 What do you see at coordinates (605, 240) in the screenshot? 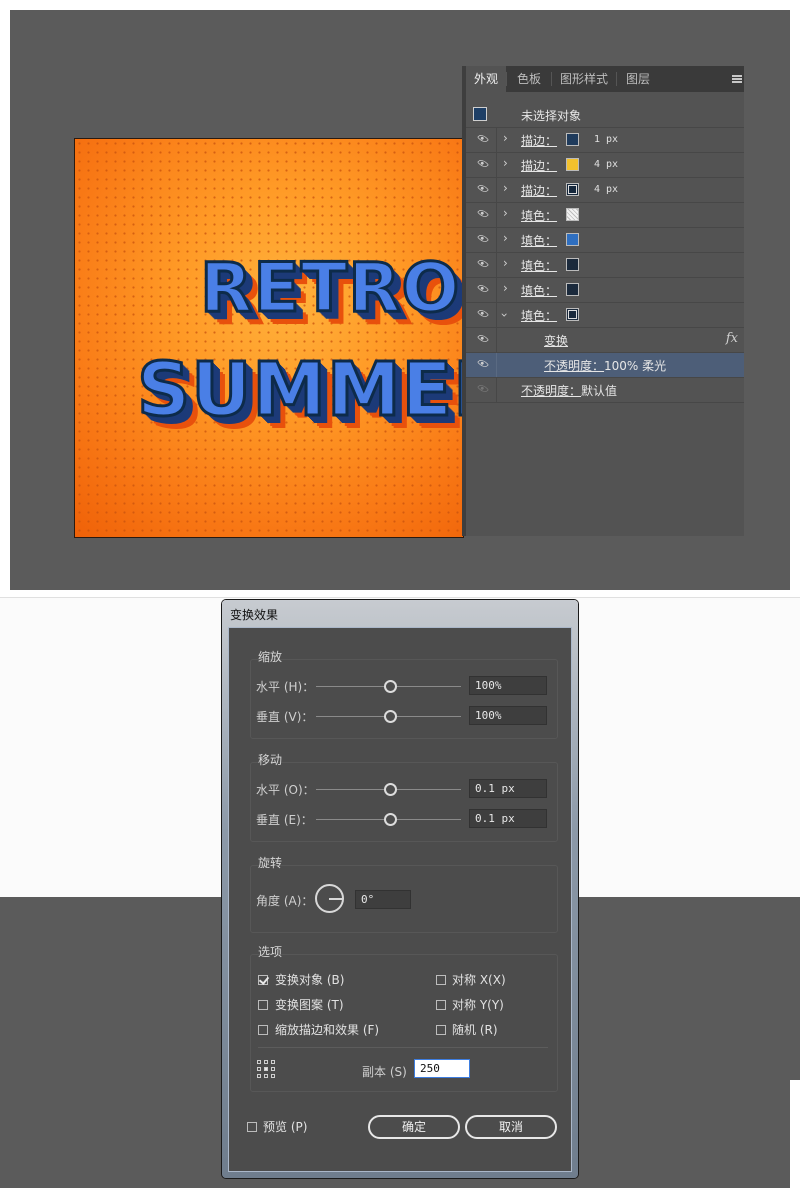
I see `appearance-row-fill-2: › 填色：` at bounding box center [605, 240].